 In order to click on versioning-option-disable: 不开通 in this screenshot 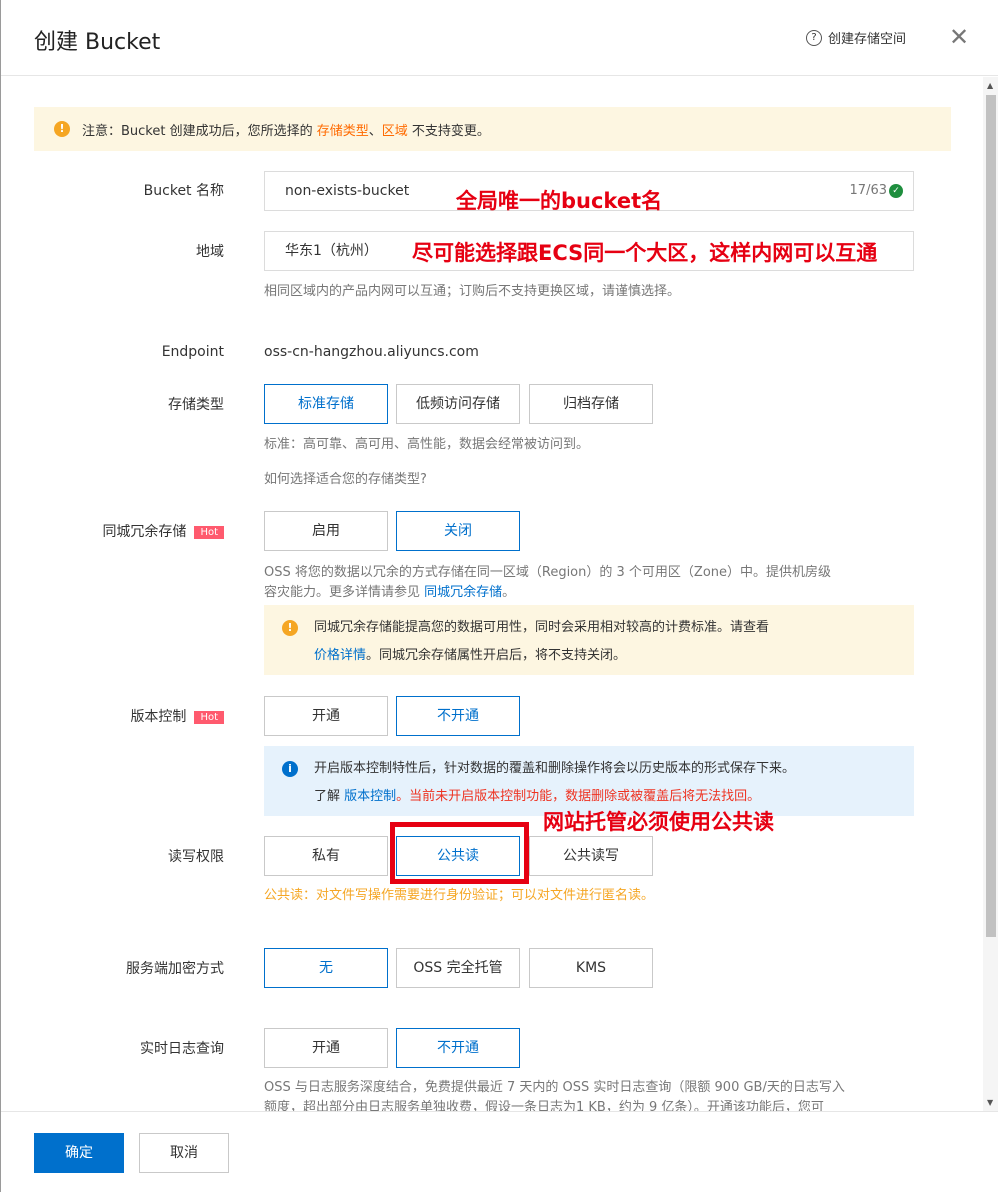, I will do `click(458, 716)`.